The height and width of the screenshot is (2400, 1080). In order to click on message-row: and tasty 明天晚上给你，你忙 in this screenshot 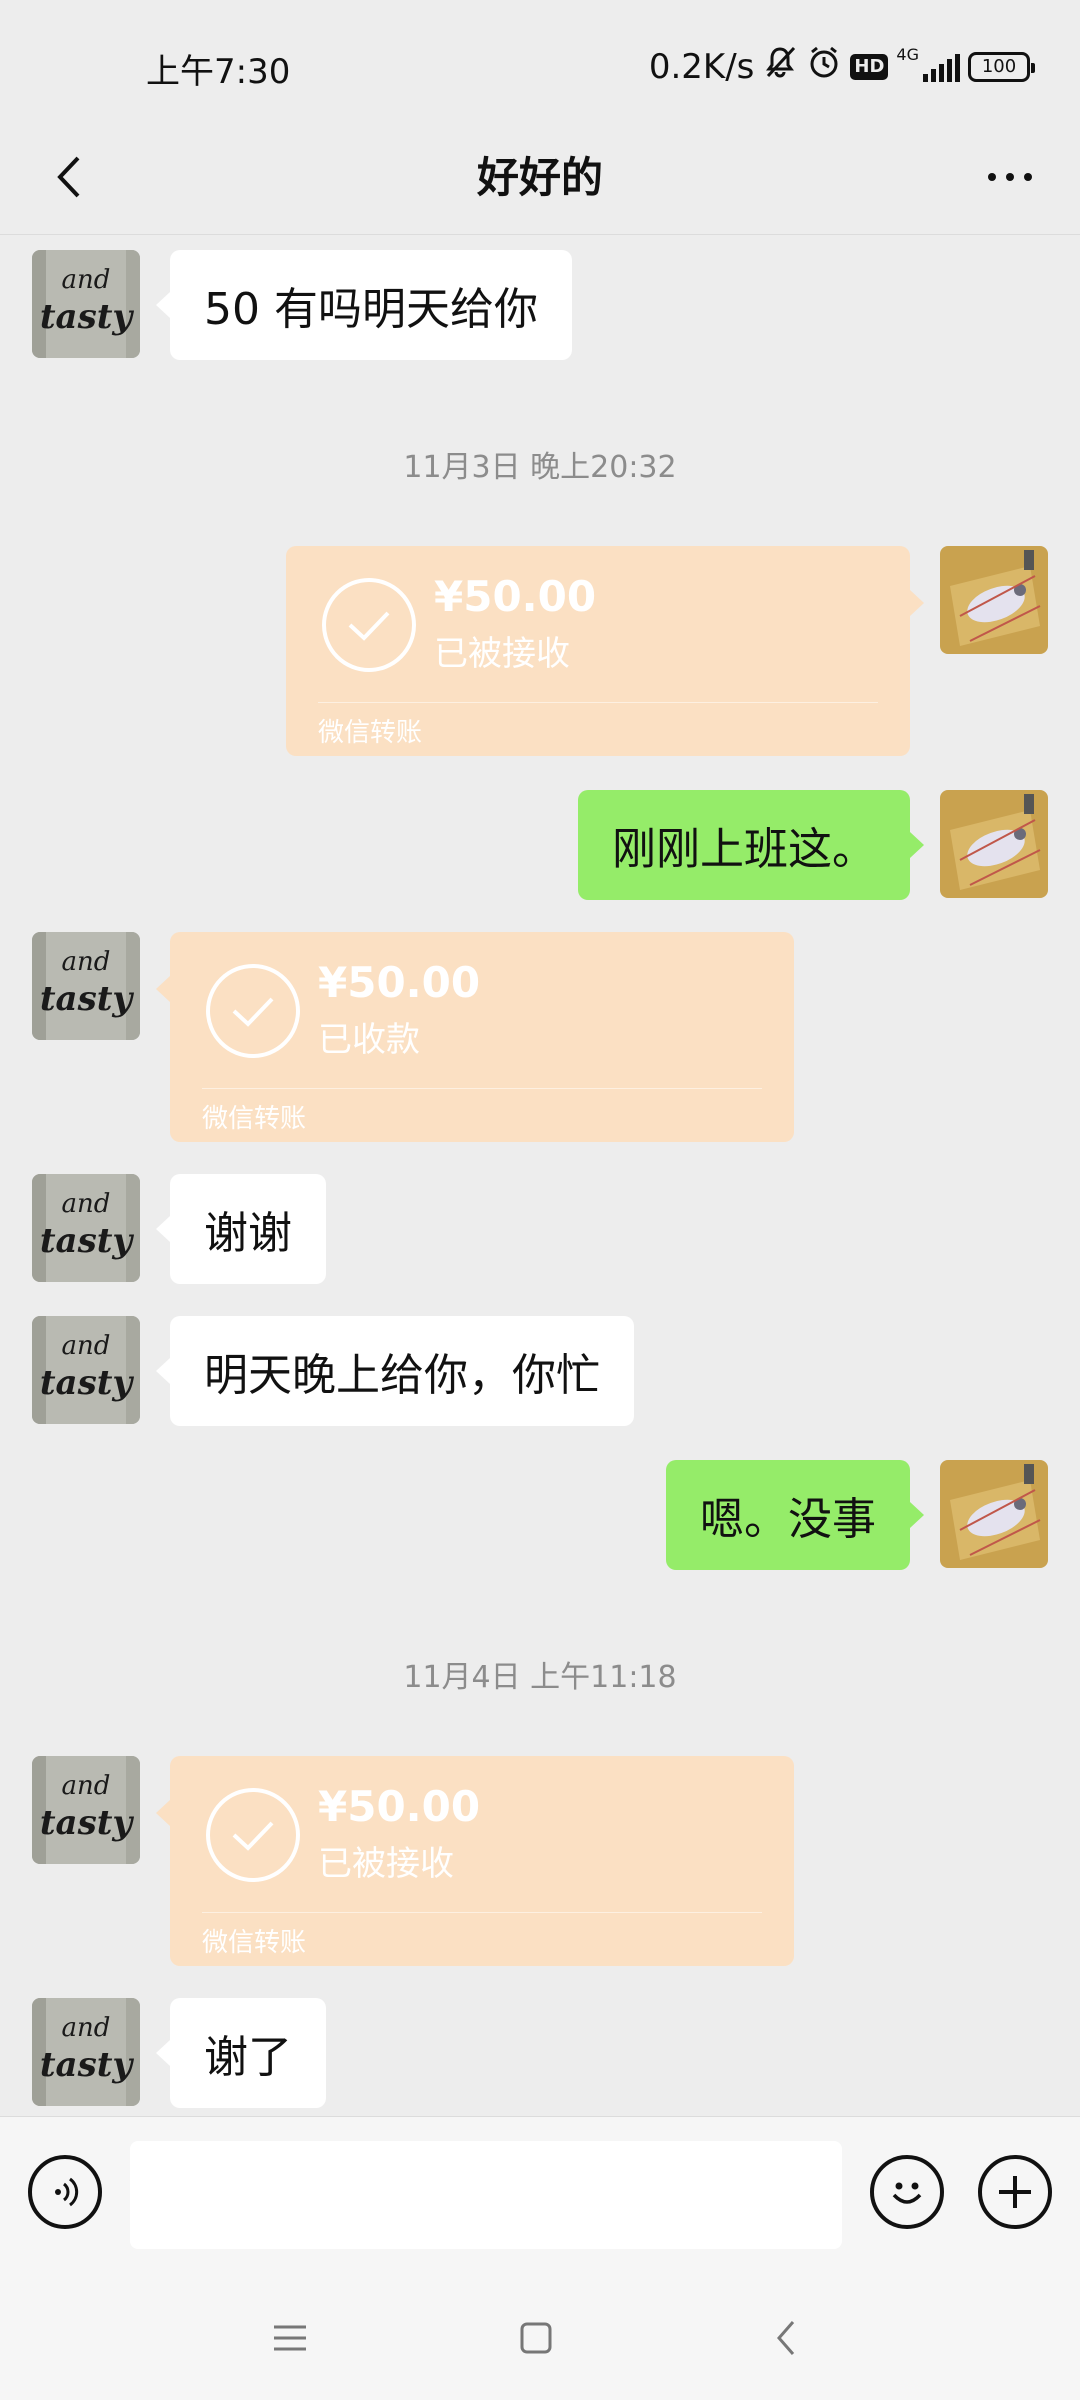, I will do `click(540, 1371)`.